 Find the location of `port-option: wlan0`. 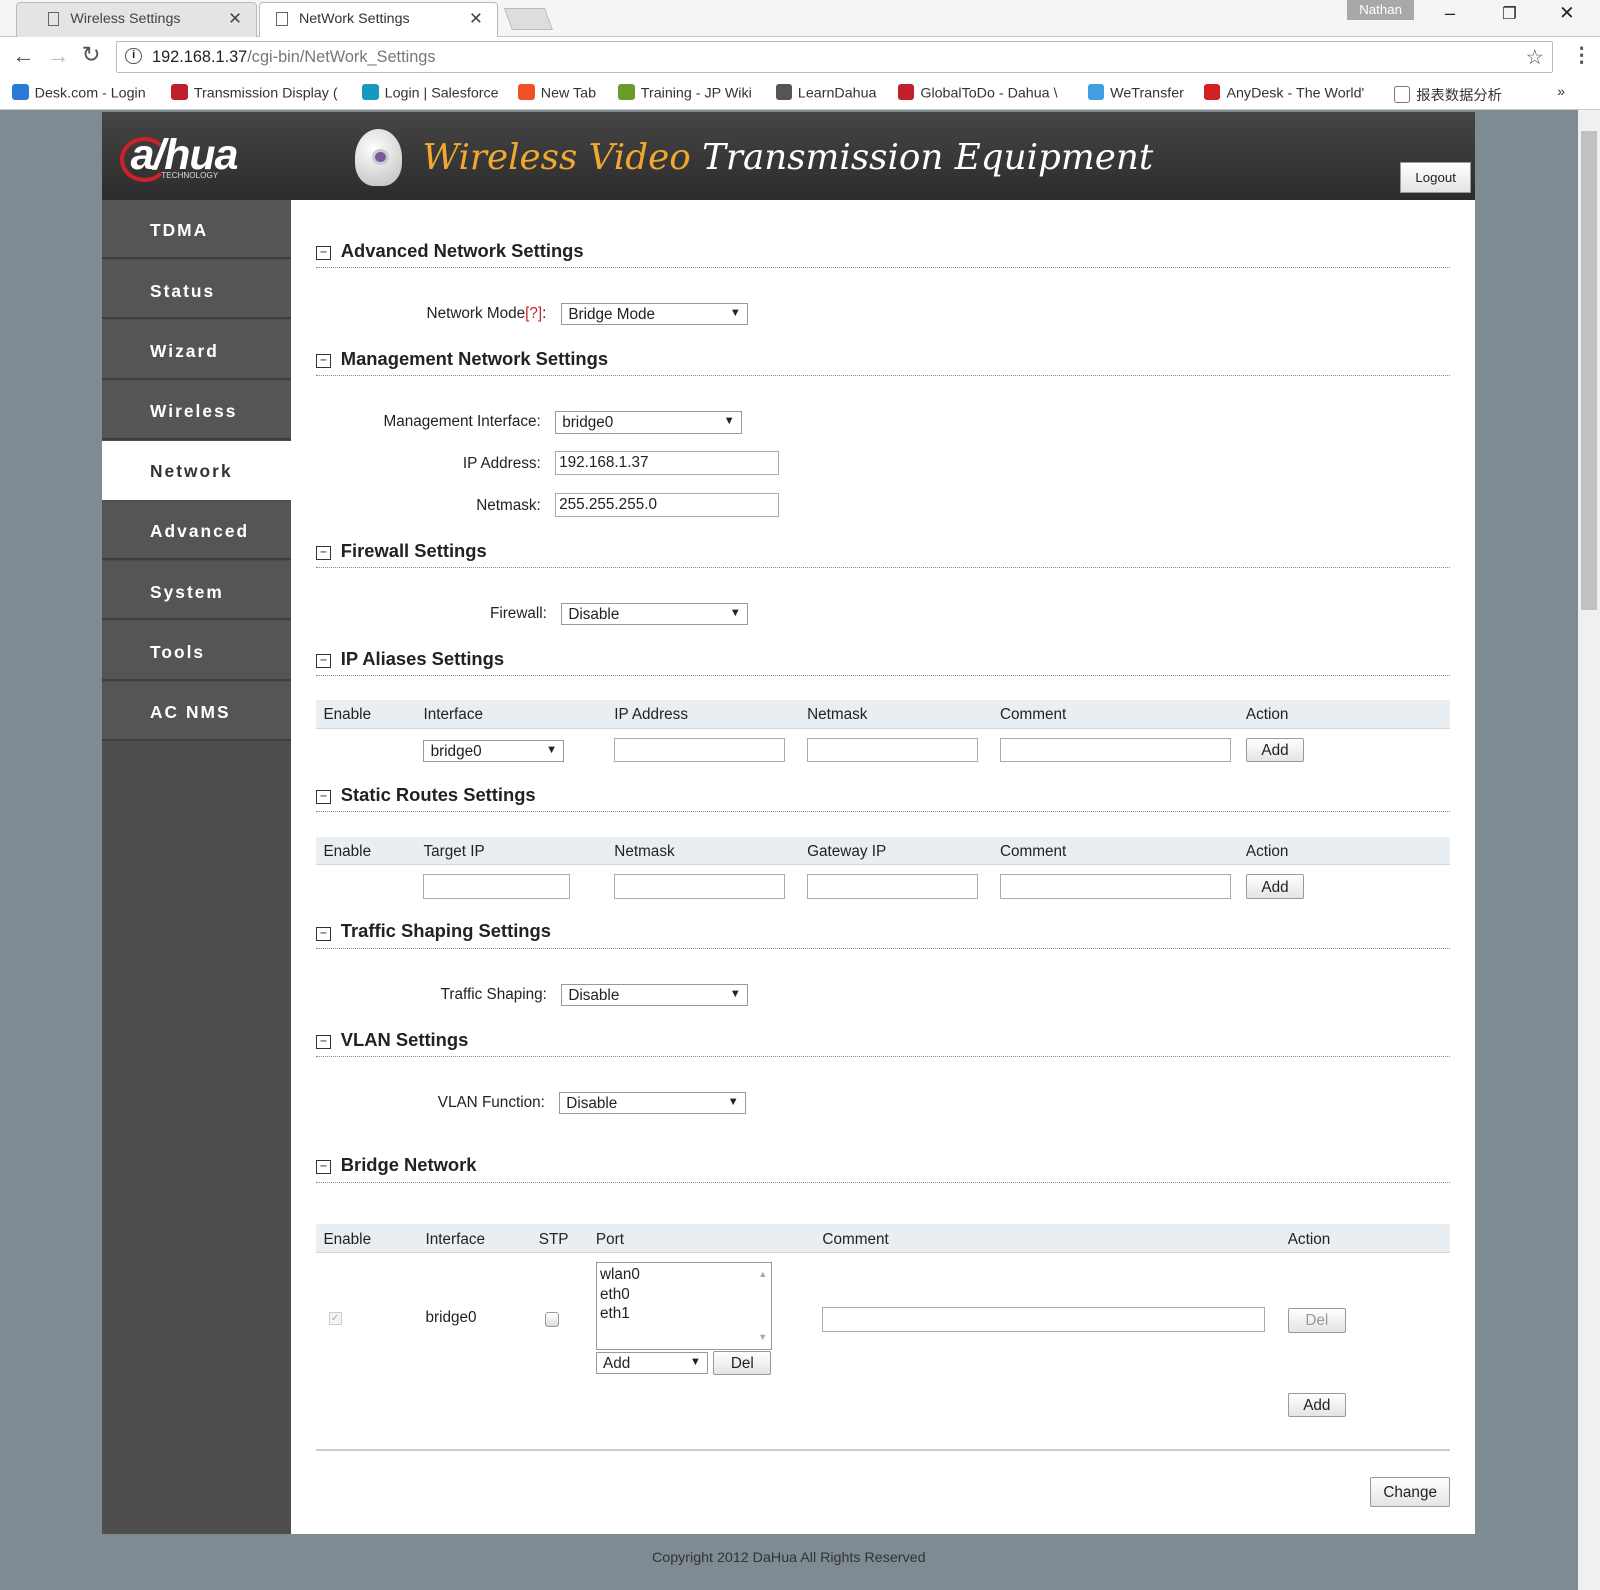

port-option: wlan0 is located at coordinates (684, 1274).